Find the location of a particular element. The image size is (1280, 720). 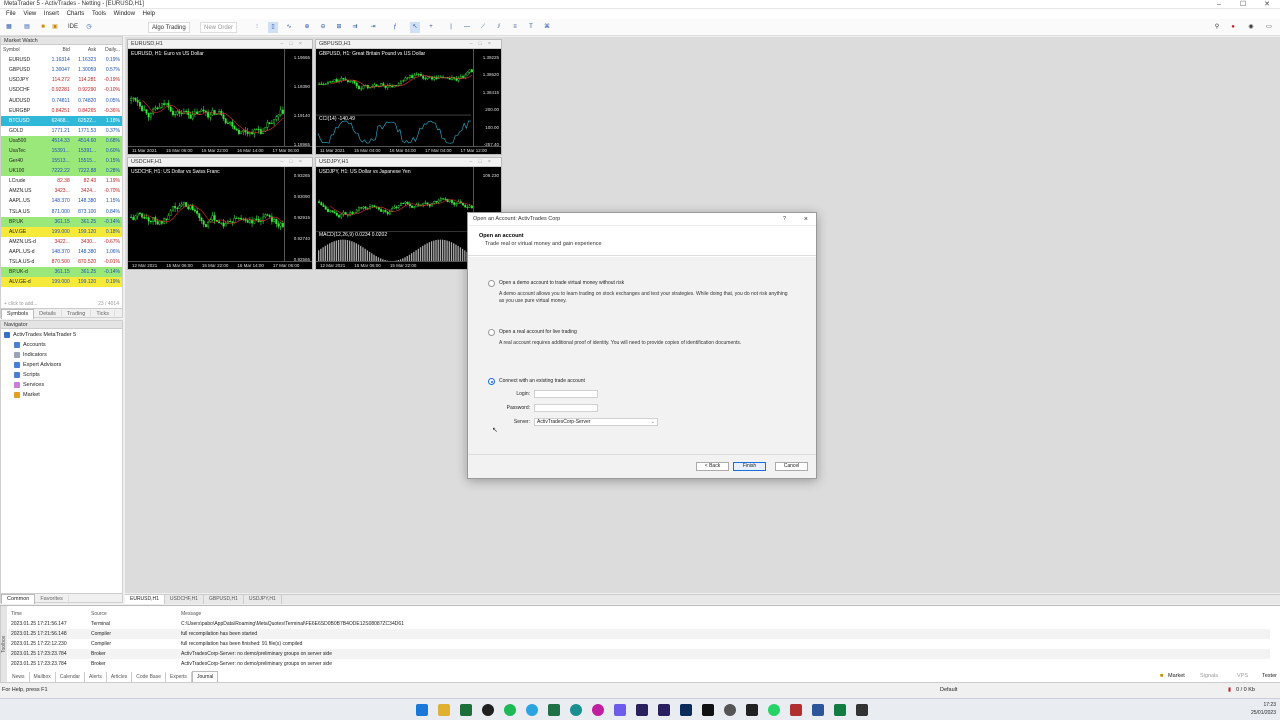

status-vps: VPS is located at coordinates (1242, 676).